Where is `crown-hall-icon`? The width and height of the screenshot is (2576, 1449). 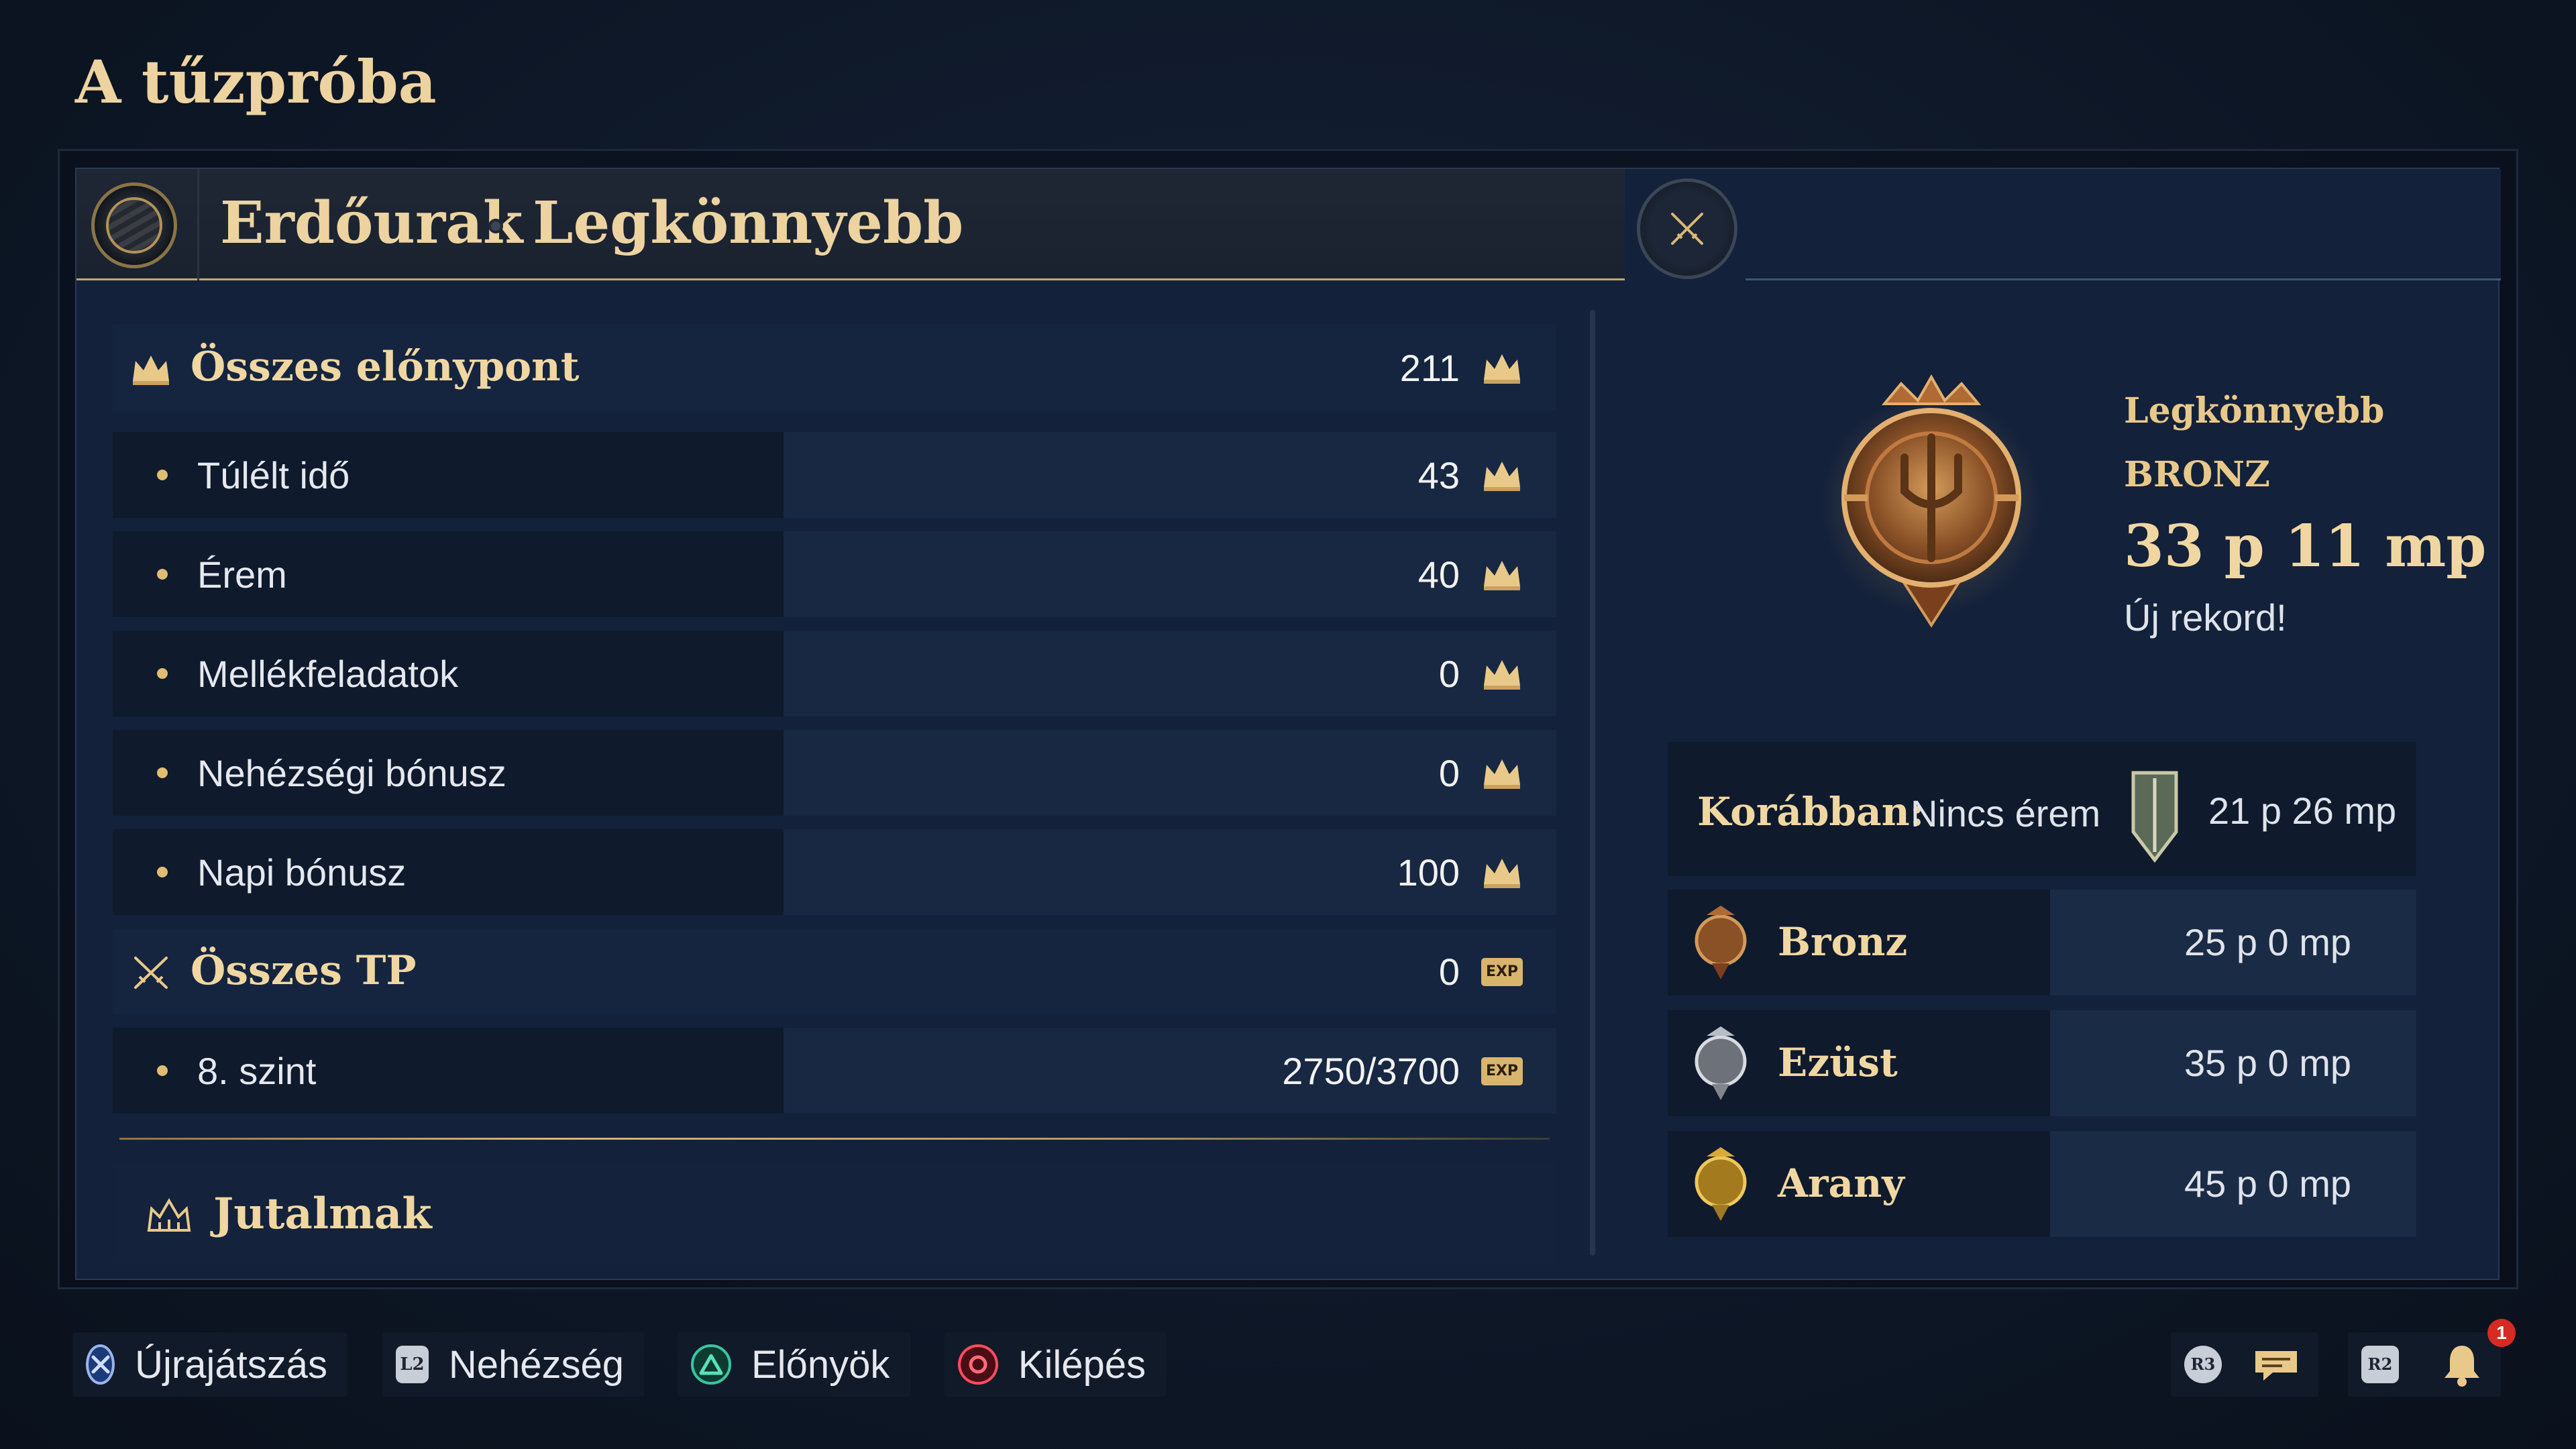
crown-hall-icon is located at coordinates (169, 1215).